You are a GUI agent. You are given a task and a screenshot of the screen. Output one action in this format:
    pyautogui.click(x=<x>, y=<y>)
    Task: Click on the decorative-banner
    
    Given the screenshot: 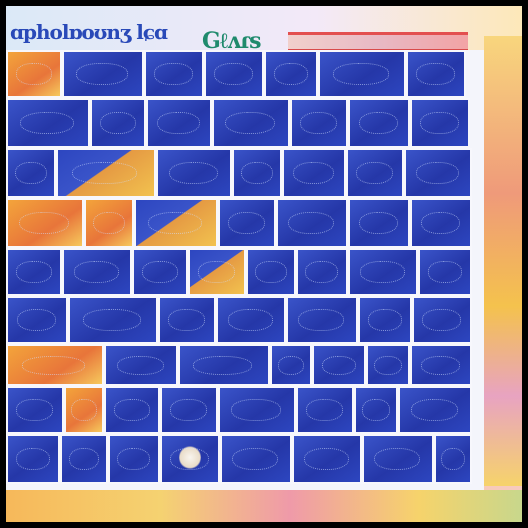 What is the action you would take?
    pyautogui.click(x=378, y=41)
    